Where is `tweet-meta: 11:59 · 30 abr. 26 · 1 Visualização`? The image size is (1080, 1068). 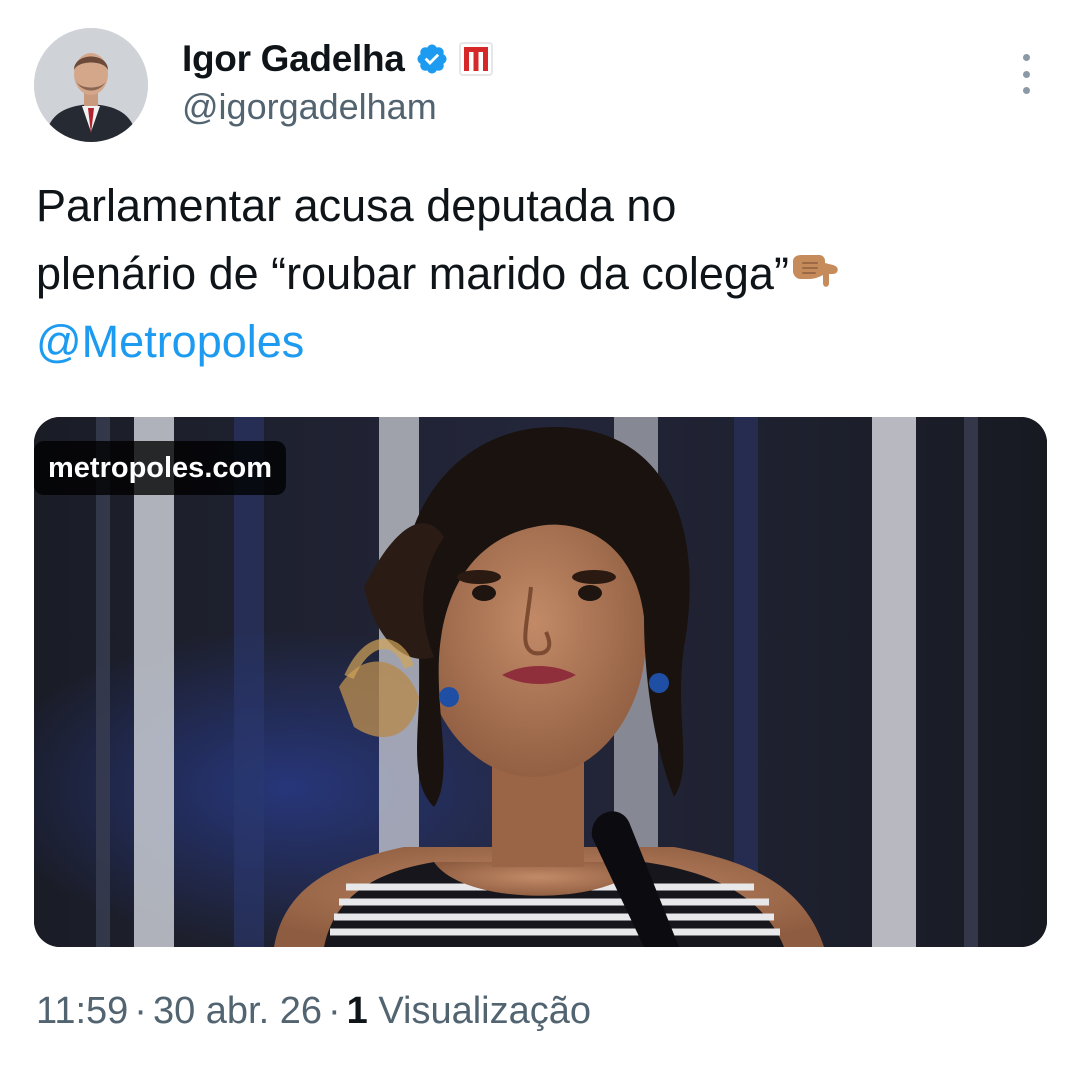
tweet-meta: 11:59 · 30 abr. 26 · 1 Visualização is located at coordinates (313, 1011).